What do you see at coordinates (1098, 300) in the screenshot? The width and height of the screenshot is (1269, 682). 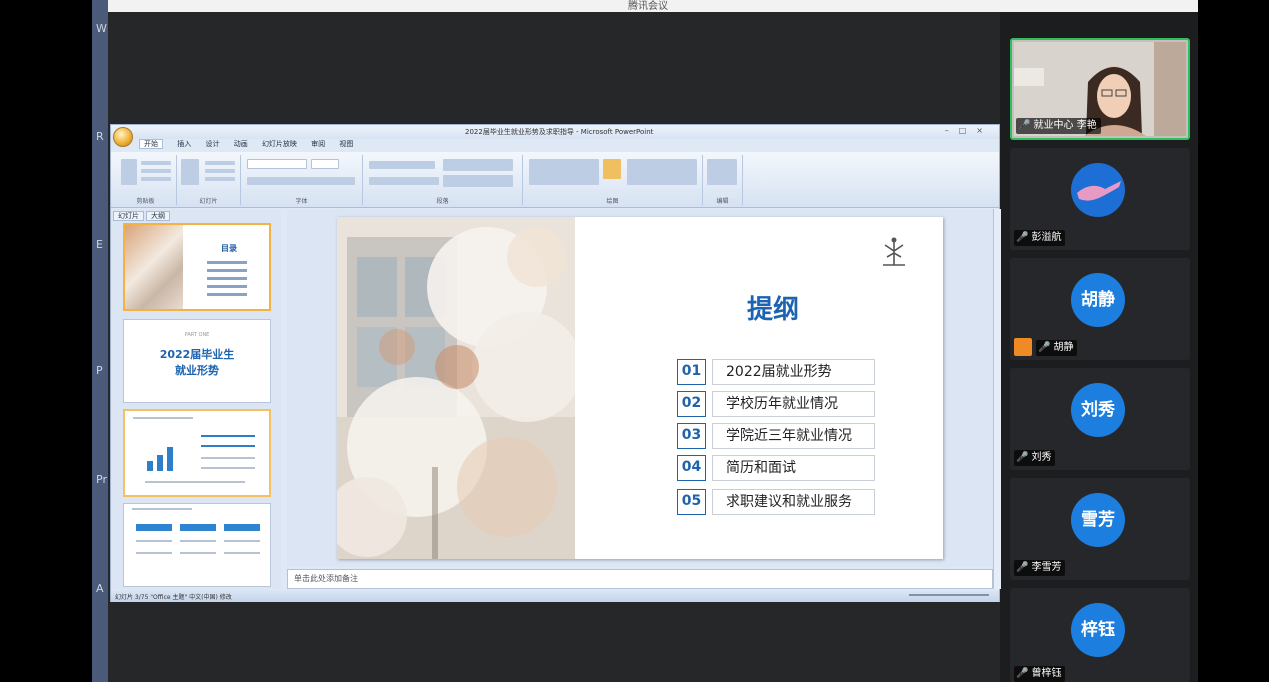 I see `participant-avatar: 胡静` at bounding box center [1098, 300].